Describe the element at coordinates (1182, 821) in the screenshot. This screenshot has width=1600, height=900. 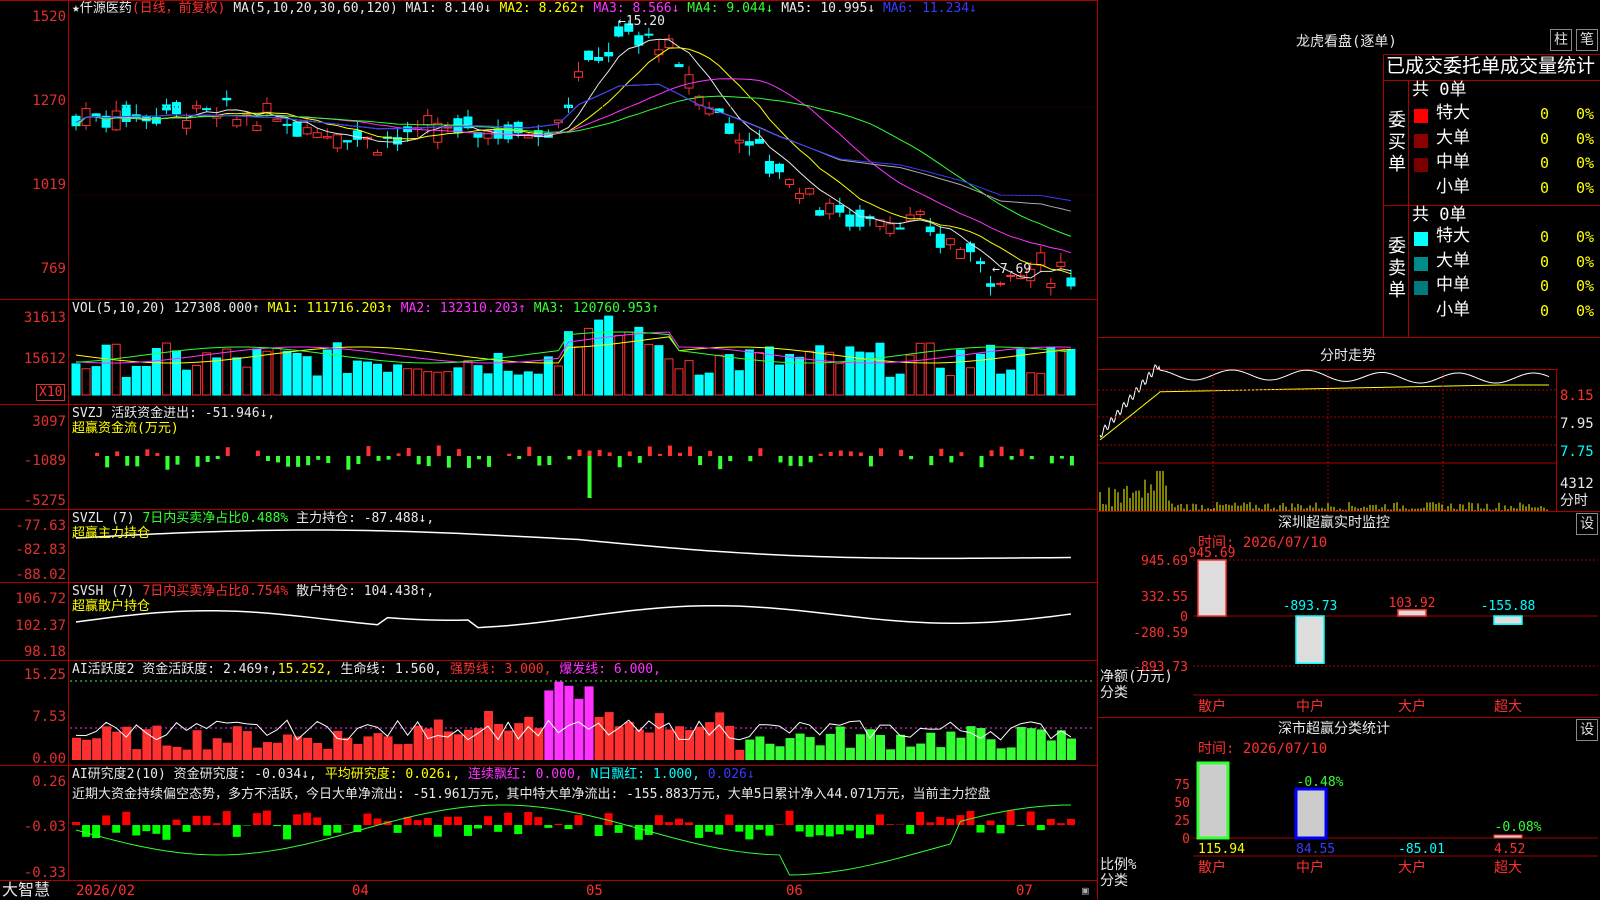
I see `class-y-label: 25` at that location.